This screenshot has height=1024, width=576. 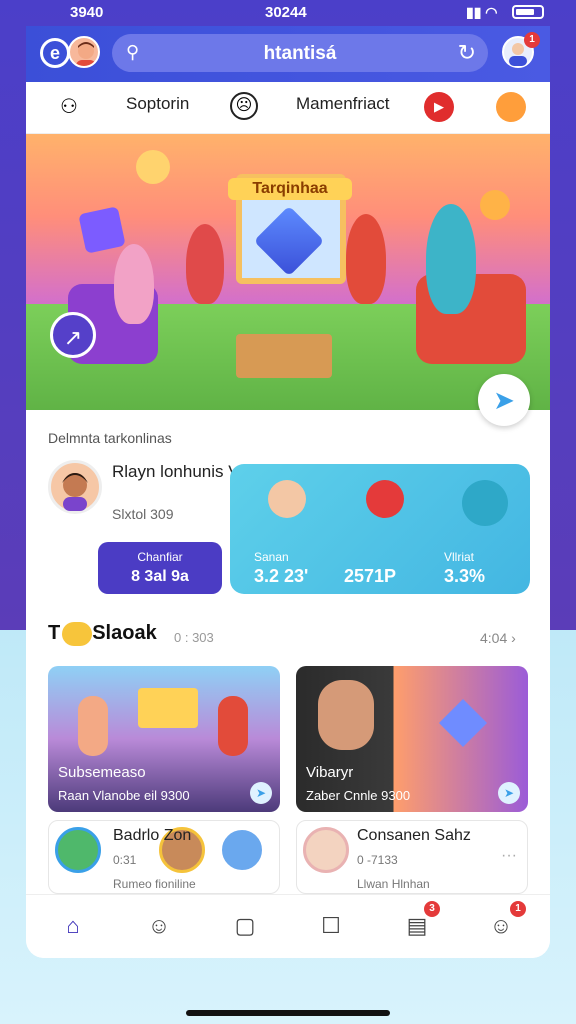 I want to click on status-bar: 3940 30244 ▮▮ ◠, so click(x=288, y=13).